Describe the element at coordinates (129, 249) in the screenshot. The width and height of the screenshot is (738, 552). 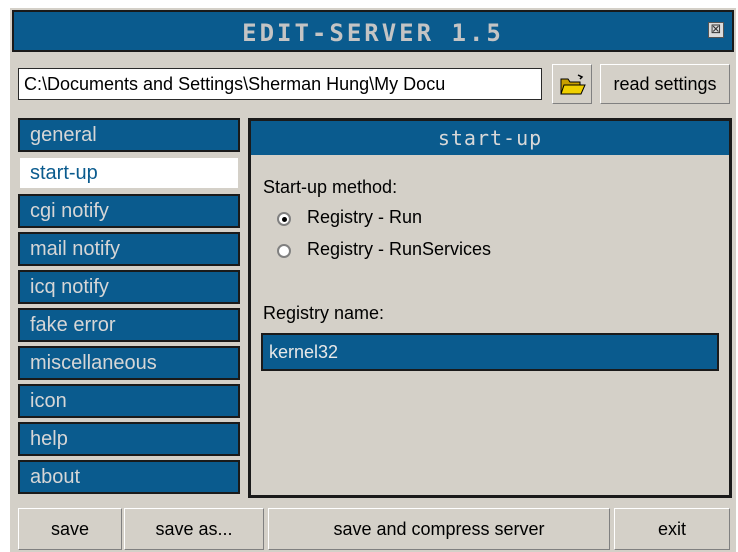
I see `sidebar-item-mail-notify: mail notify` at that location.